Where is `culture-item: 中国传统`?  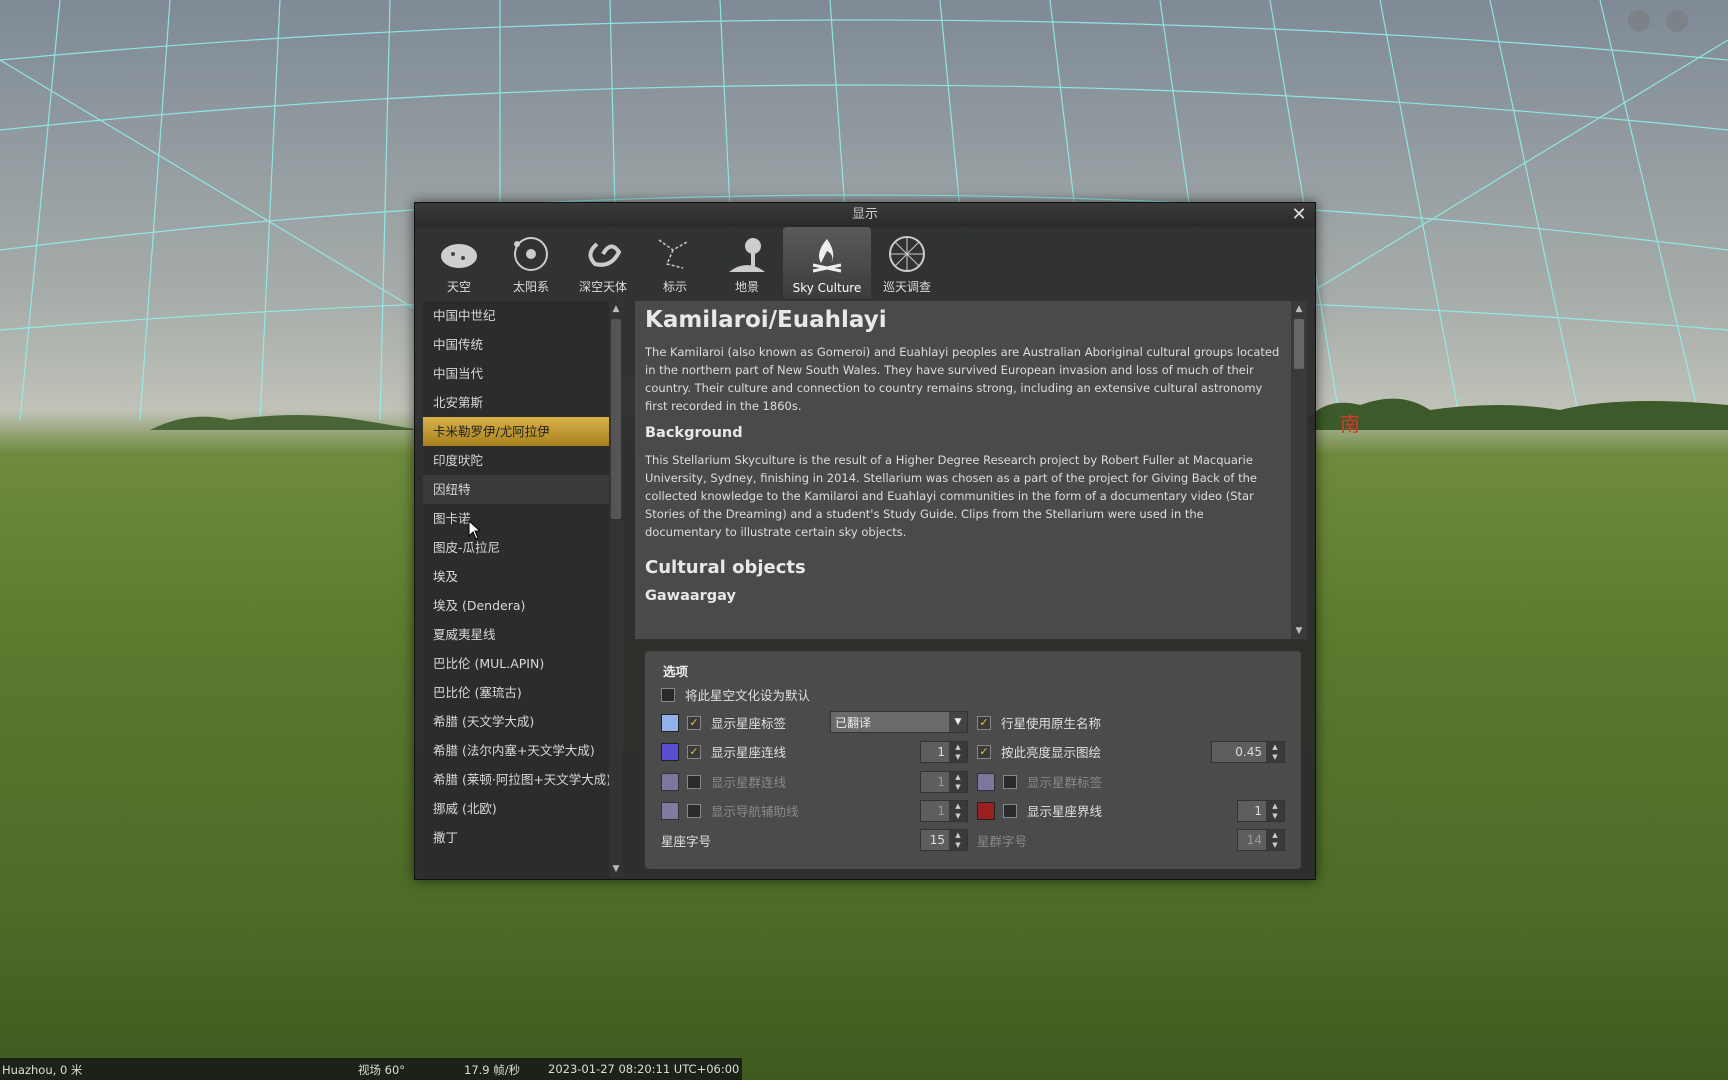
culture-item: 中国传统 is located at coordinates (516, 344).